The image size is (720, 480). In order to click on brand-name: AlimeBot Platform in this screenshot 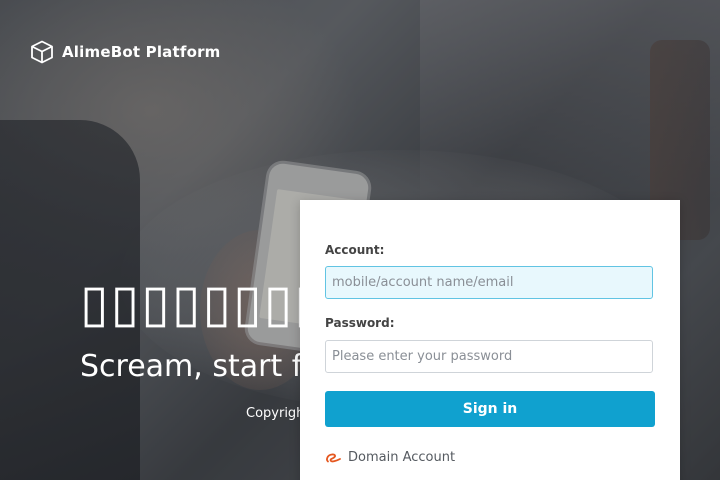, I will do `click(141, 52)`.